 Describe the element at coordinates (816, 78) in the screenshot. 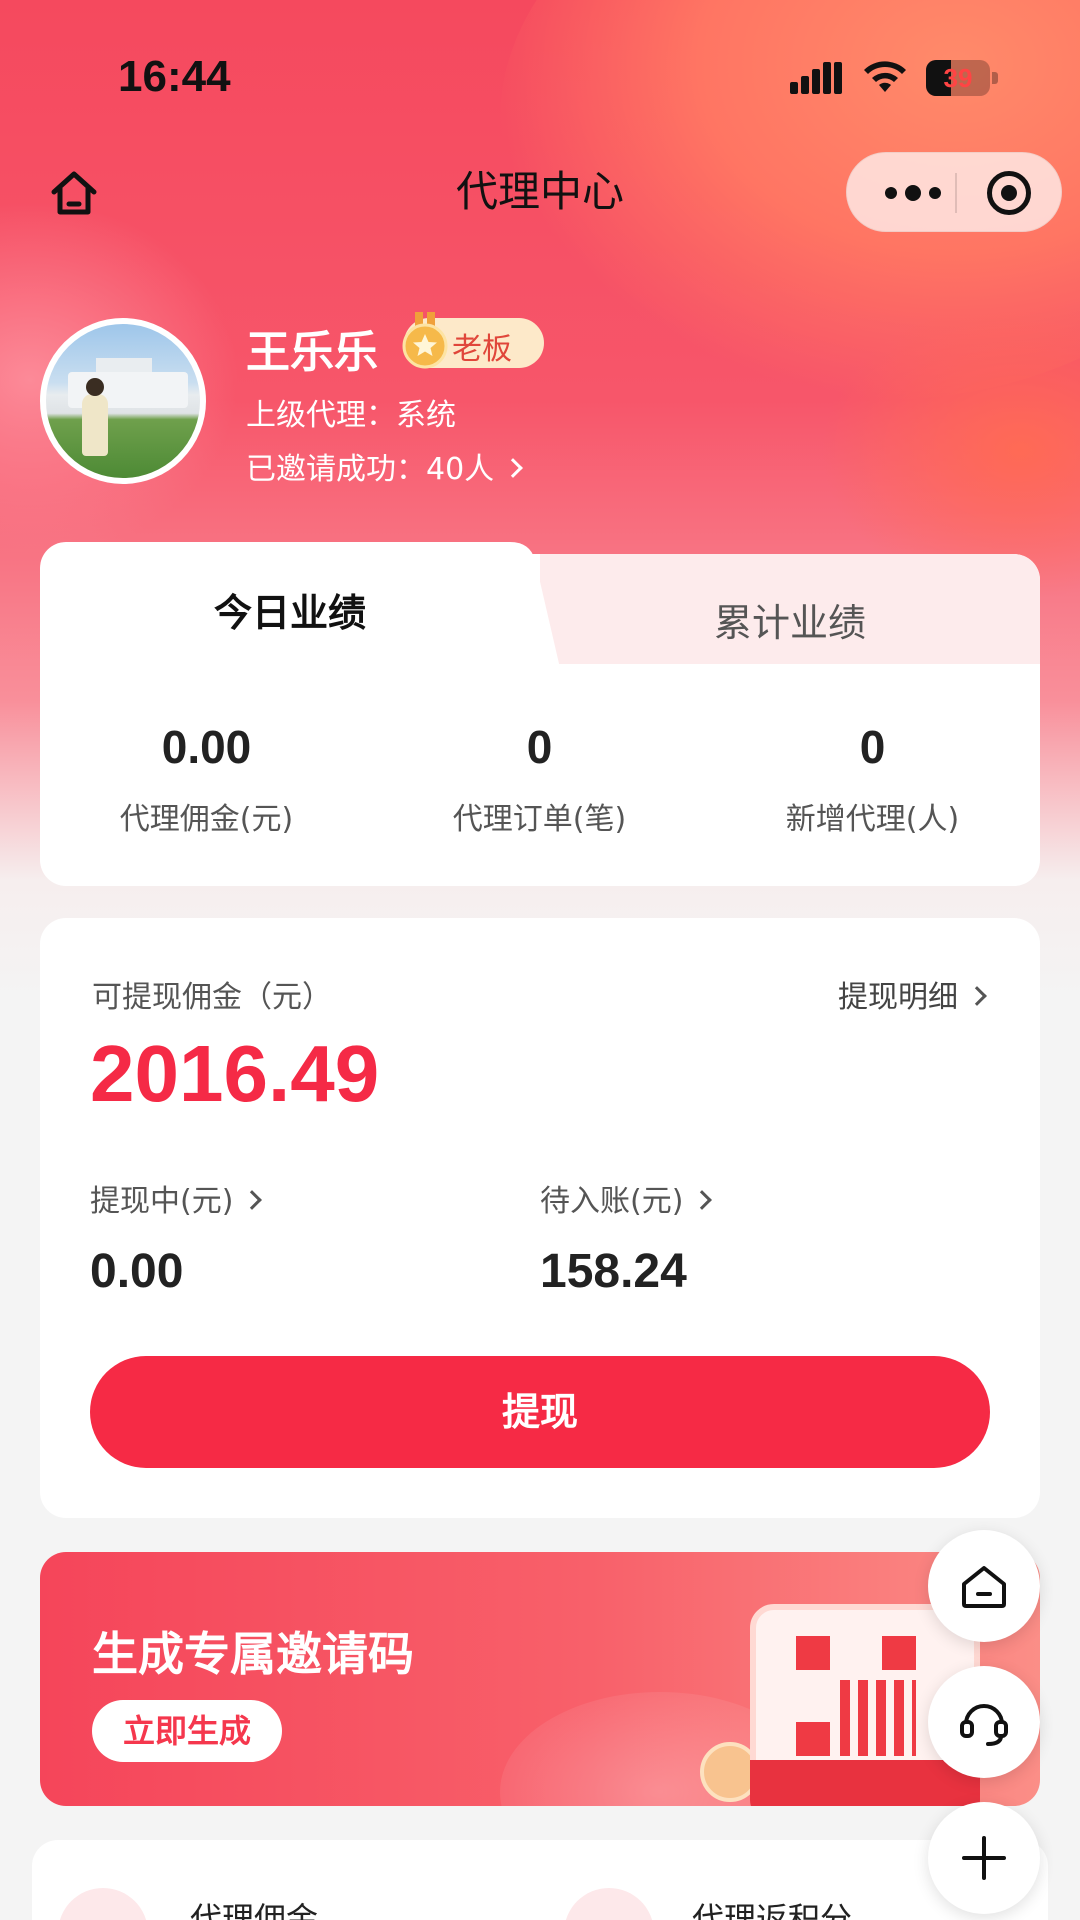

I see `cellular-signal-icon` at that location.